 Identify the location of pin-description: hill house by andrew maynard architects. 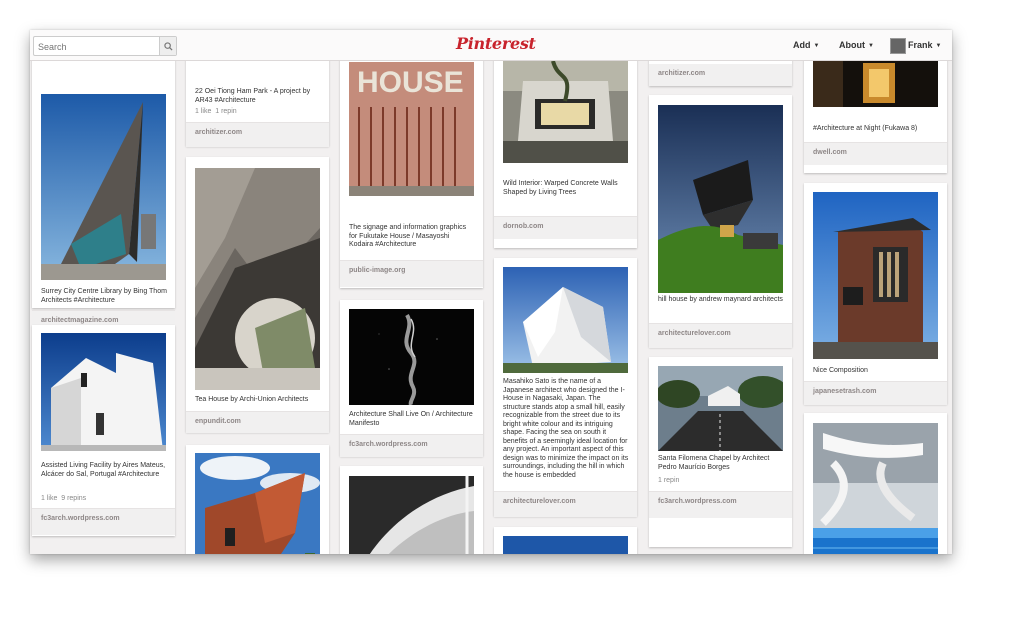
(720, 299).